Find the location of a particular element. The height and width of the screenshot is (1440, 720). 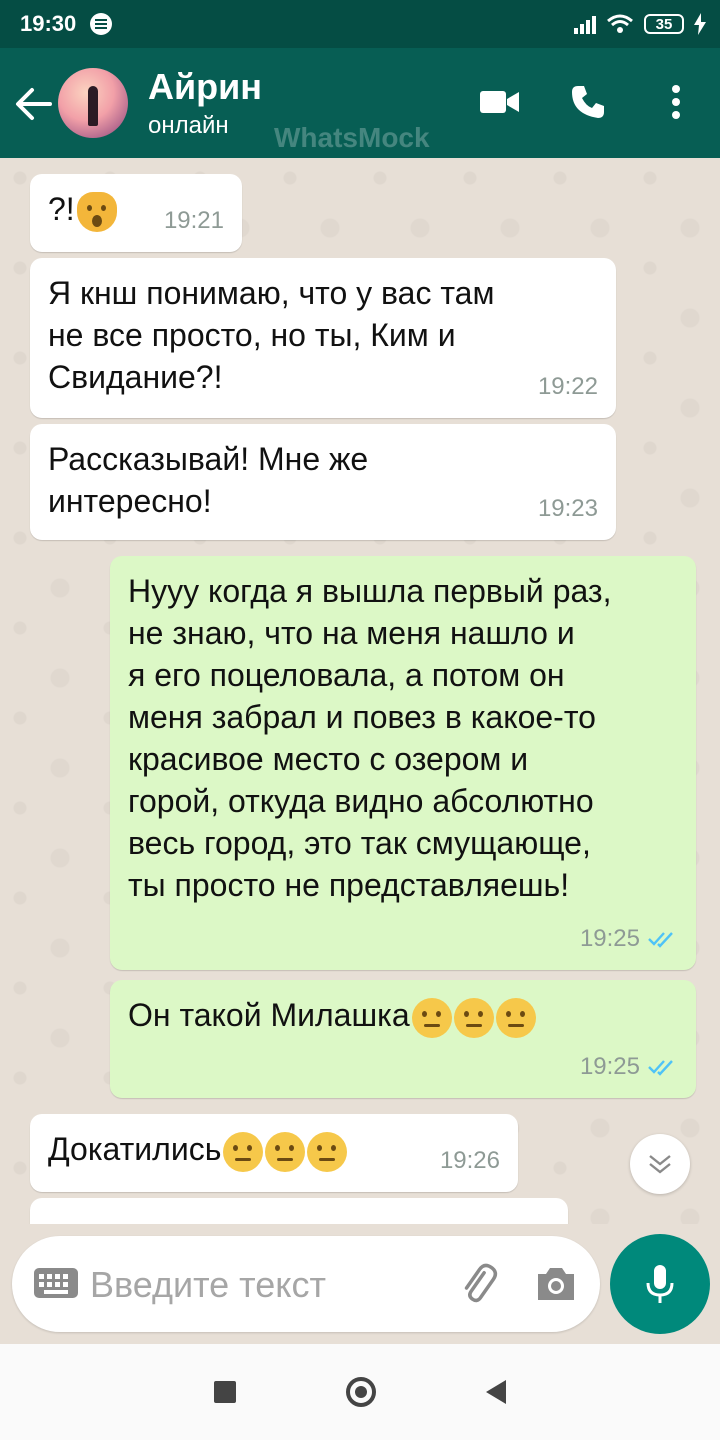

more-vertical-icon is located at coordinates (676, 102).